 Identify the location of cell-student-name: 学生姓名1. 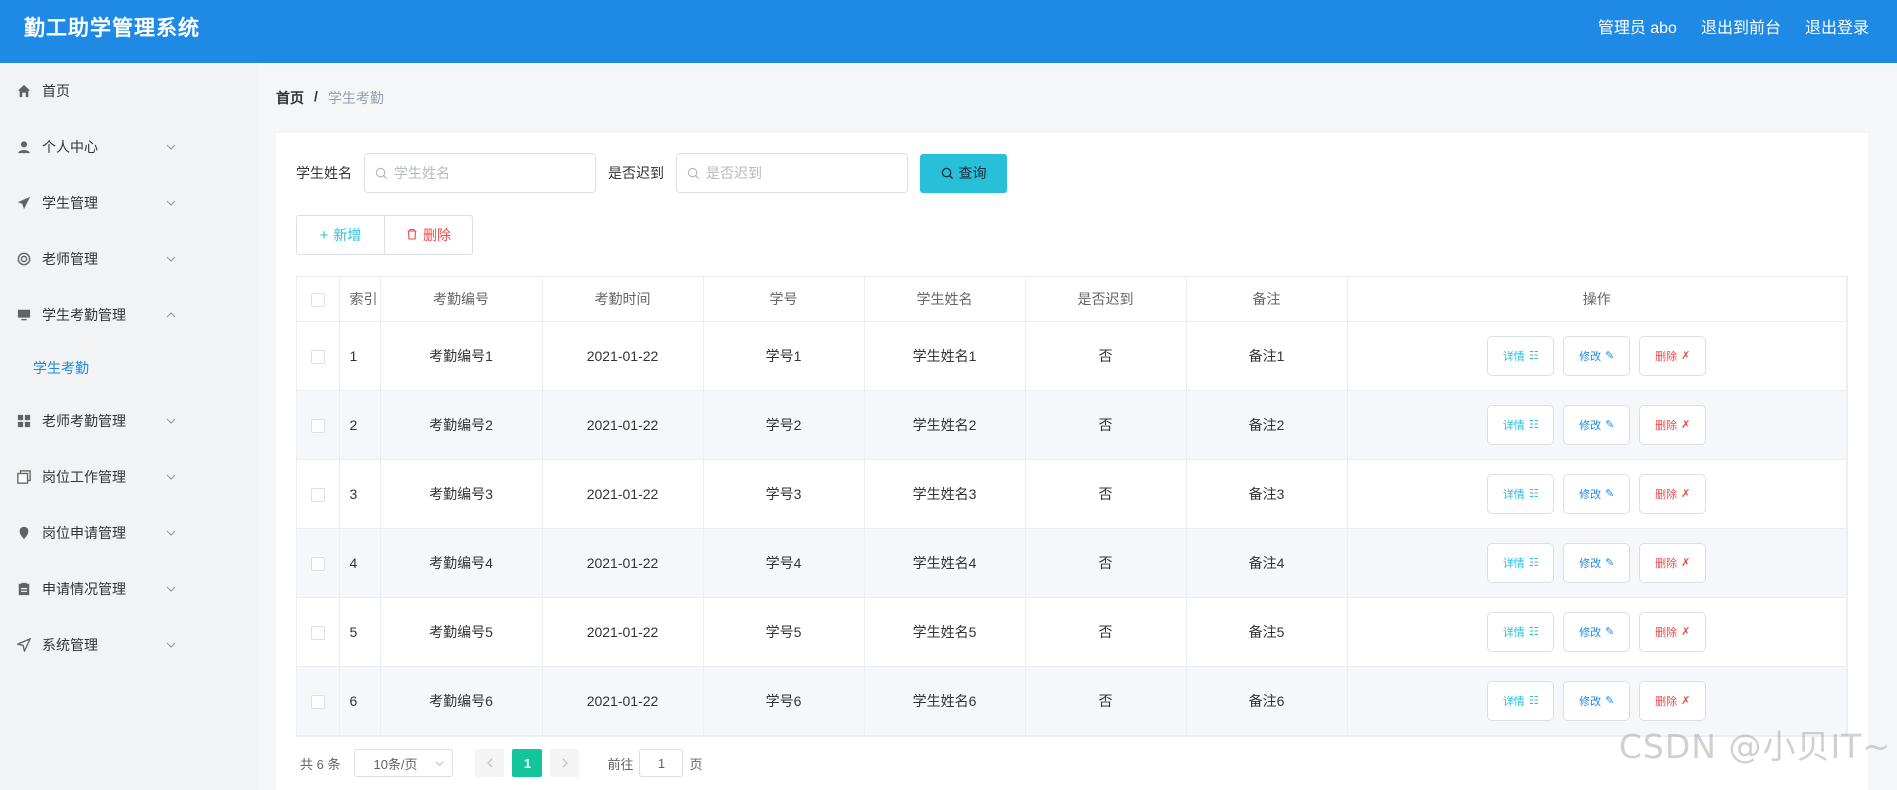
(945, 356).